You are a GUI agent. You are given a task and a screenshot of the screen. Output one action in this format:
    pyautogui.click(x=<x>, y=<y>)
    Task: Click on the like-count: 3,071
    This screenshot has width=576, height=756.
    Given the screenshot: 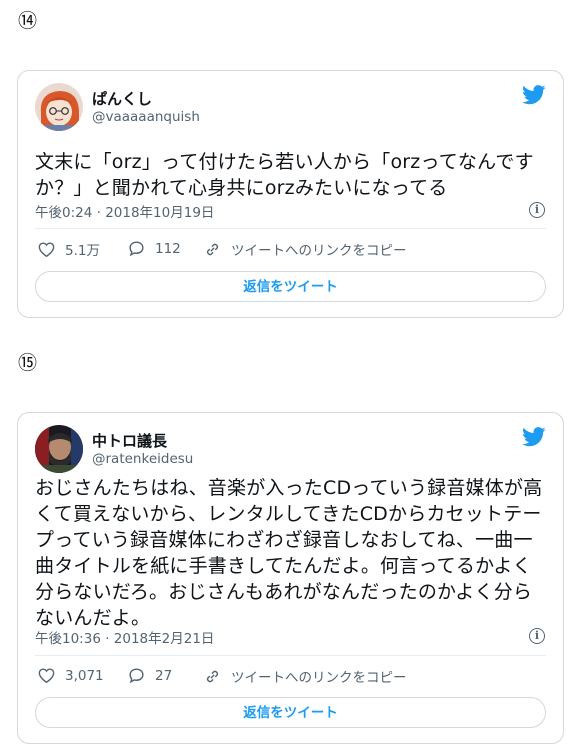 What is the action you would take?
    pyautogui.click(x=84, y=675)
    